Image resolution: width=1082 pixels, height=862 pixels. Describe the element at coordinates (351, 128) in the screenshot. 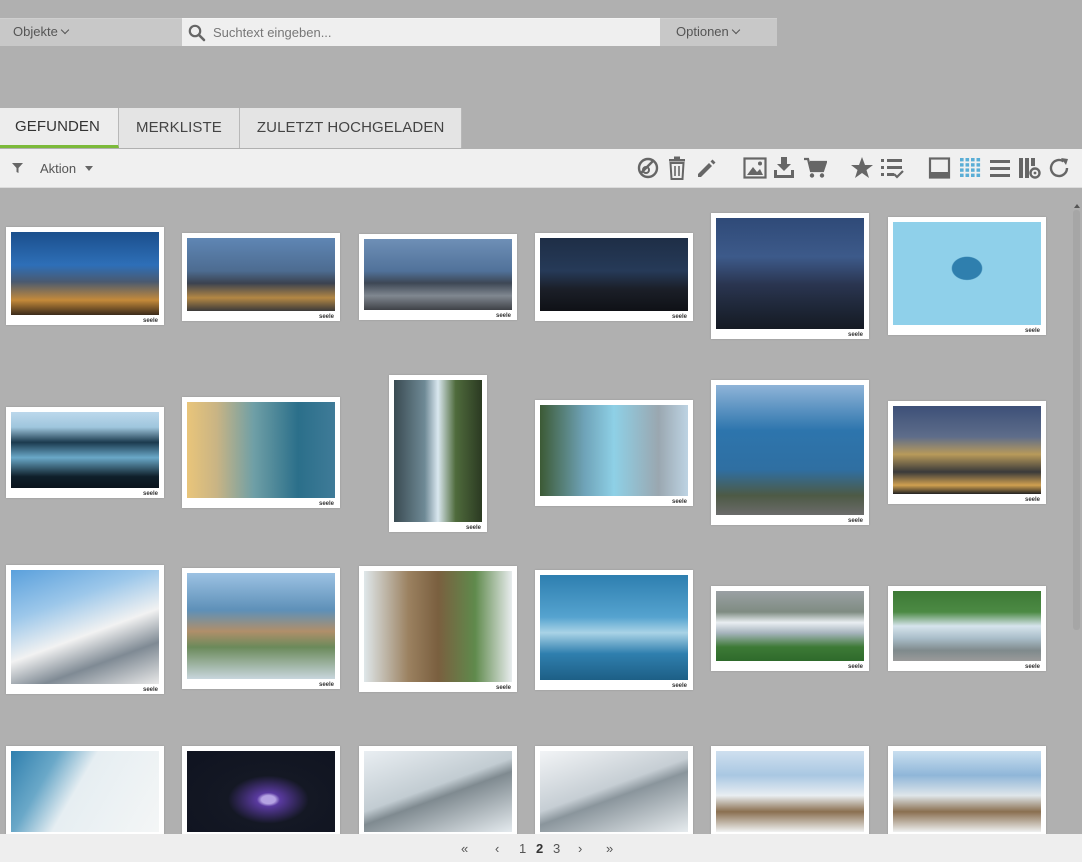

I see `tab-zuletzt-hochgeladen: ZULETZT HOCHGELADEN` at that location.